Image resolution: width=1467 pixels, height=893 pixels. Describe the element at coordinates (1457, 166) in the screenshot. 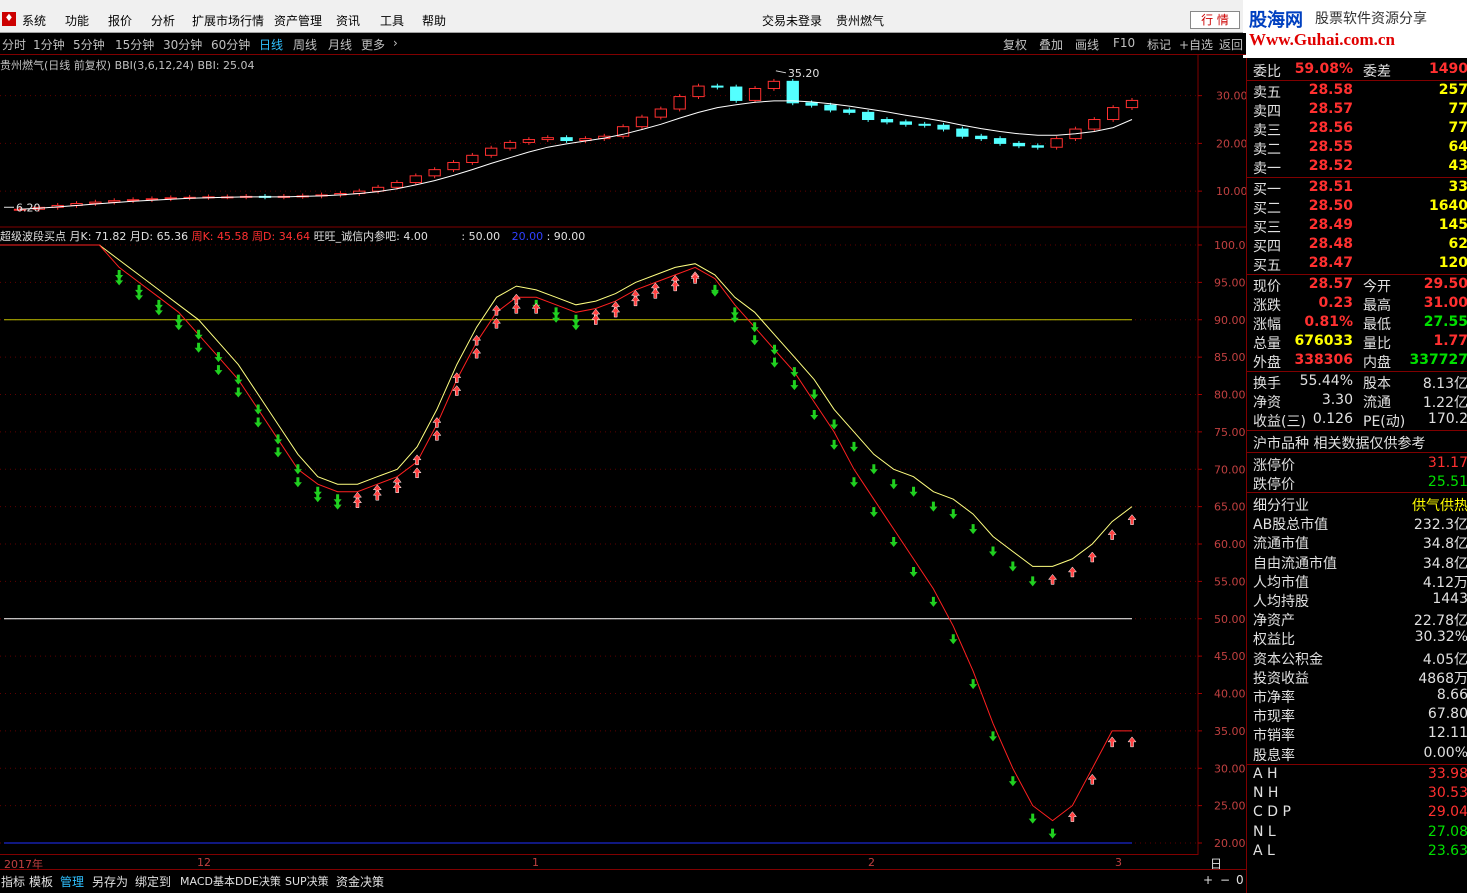

I see `order-volume: 43` at that location.